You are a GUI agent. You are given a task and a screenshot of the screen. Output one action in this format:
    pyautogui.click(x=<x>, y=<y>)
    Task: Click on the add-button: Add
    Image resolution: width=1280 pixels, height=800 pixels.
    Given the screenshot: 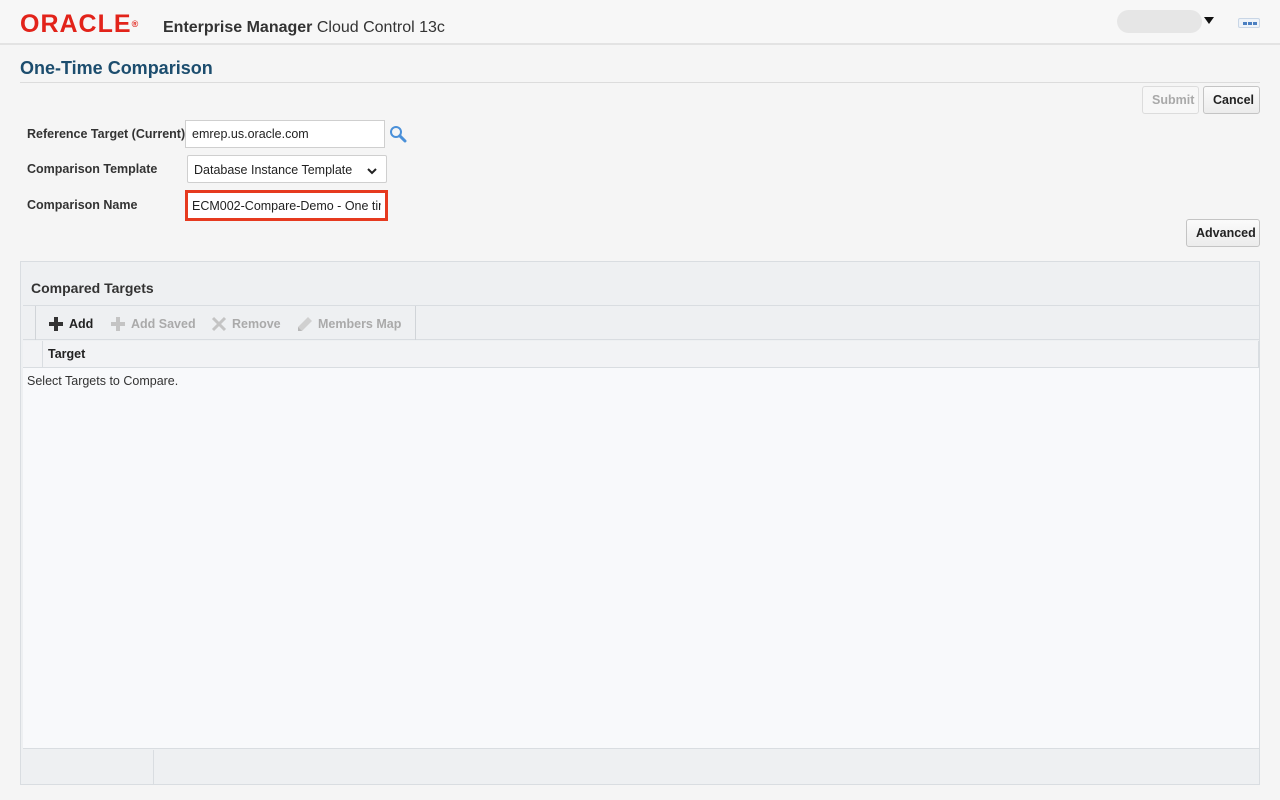 What is the action you would take?
    pyautogui.click(x=70, y=324)
    